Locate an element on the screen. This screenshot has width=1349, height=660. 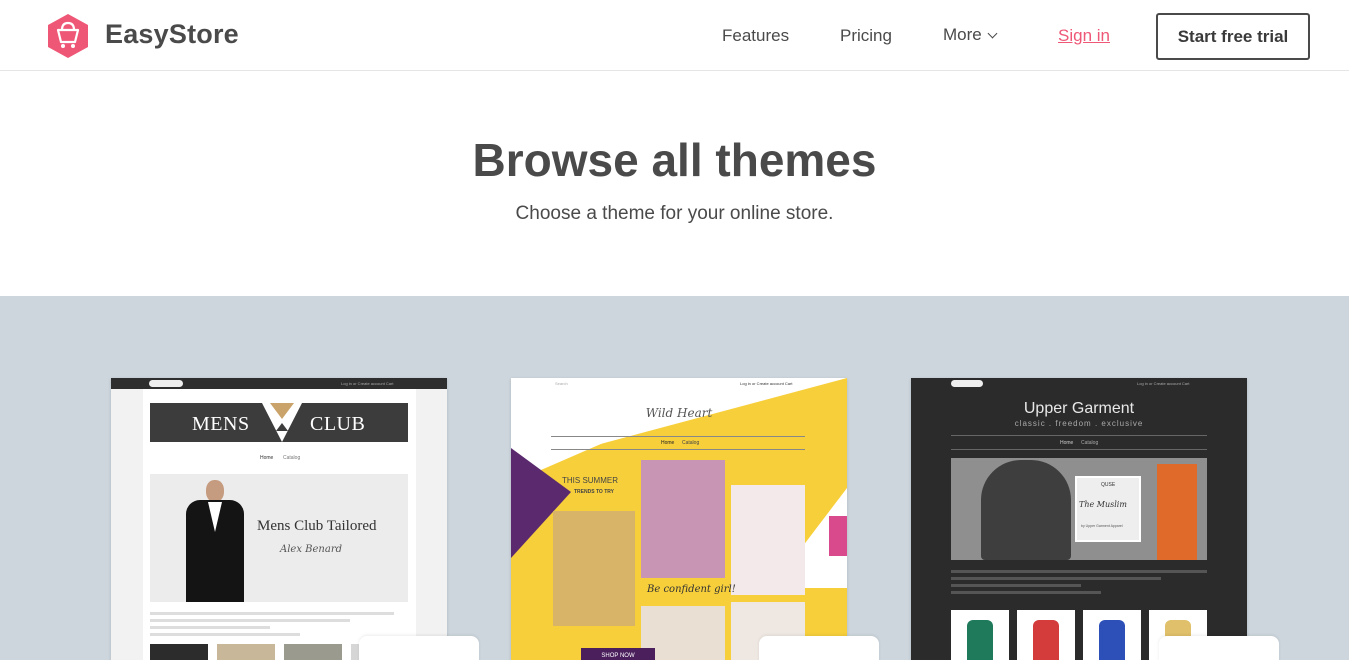
sign-in-link: Sign in is located at coordinates (1084, 36).